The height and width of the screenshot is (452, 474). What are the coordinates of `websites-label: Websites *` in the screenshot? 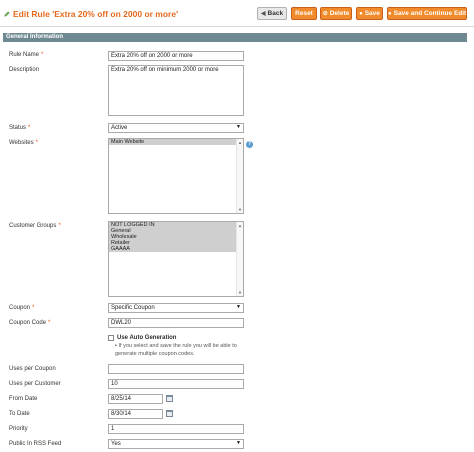 It's located at (23, 143).